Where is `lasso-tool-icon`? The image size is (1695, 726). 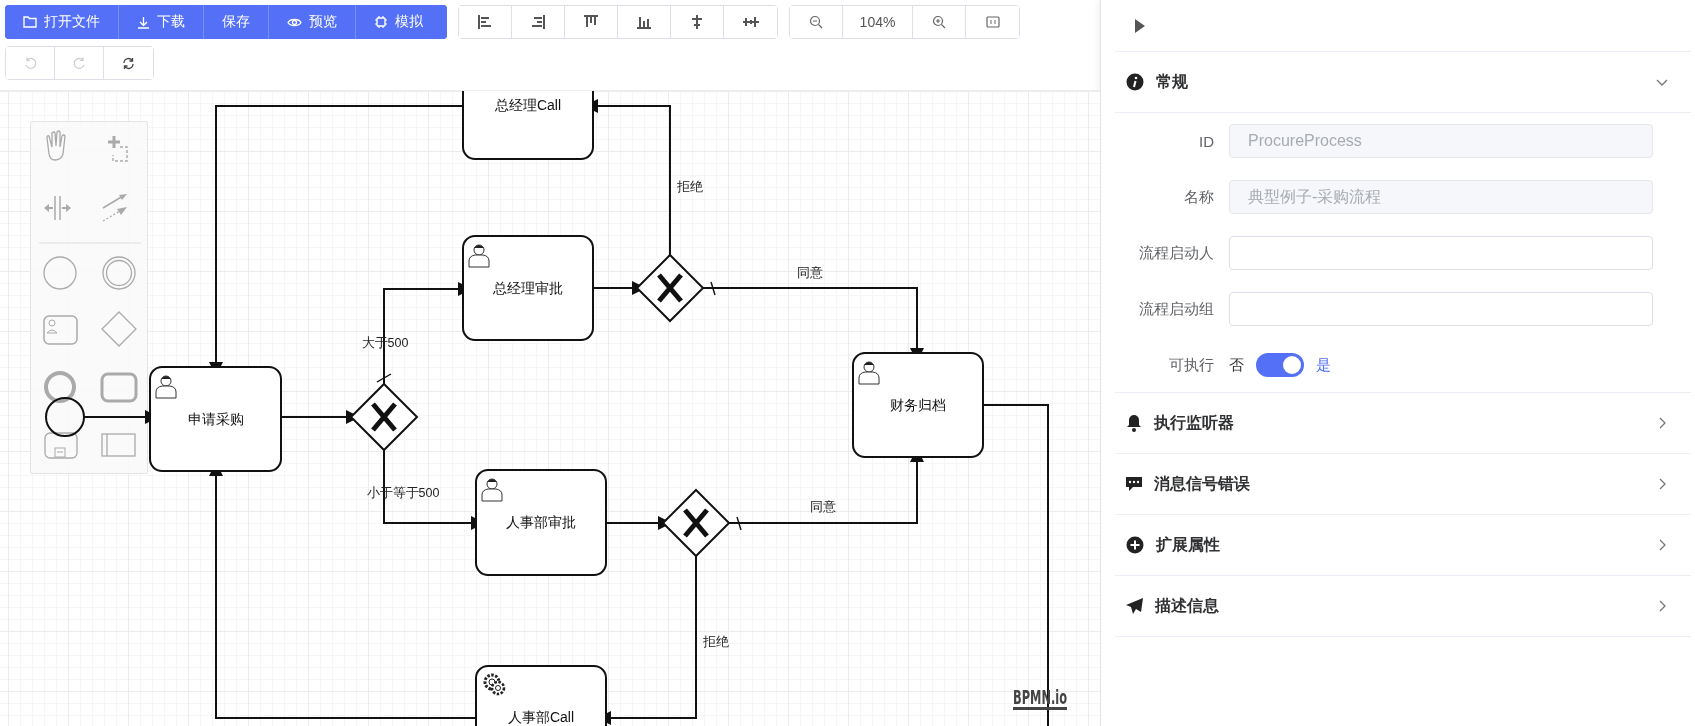 lasso-tool-icon is located at coordinates (117, 148).